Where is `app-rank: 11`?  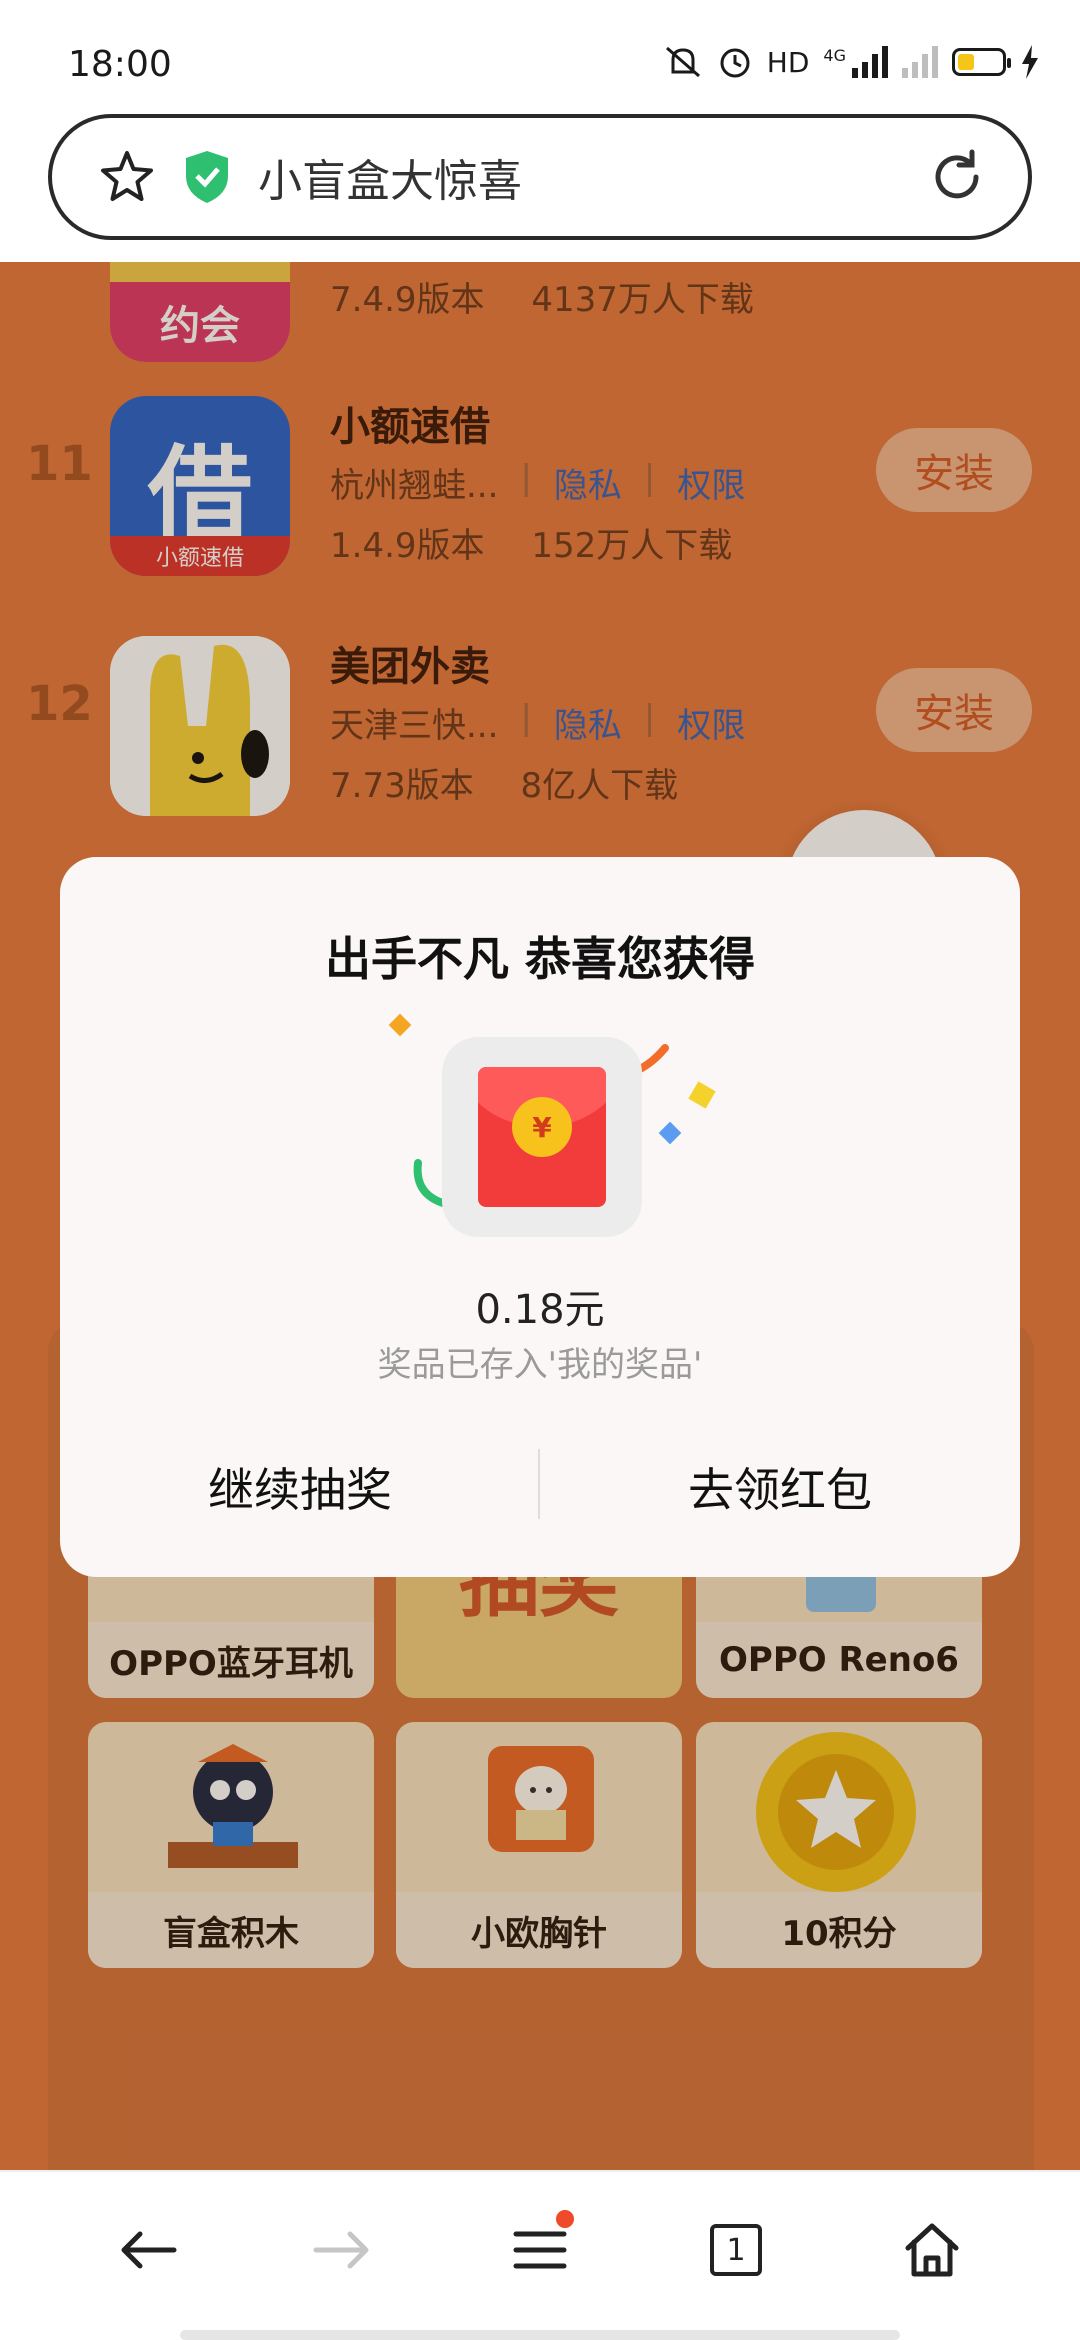
app-rank: 11 is located at coordinates (59, 464).